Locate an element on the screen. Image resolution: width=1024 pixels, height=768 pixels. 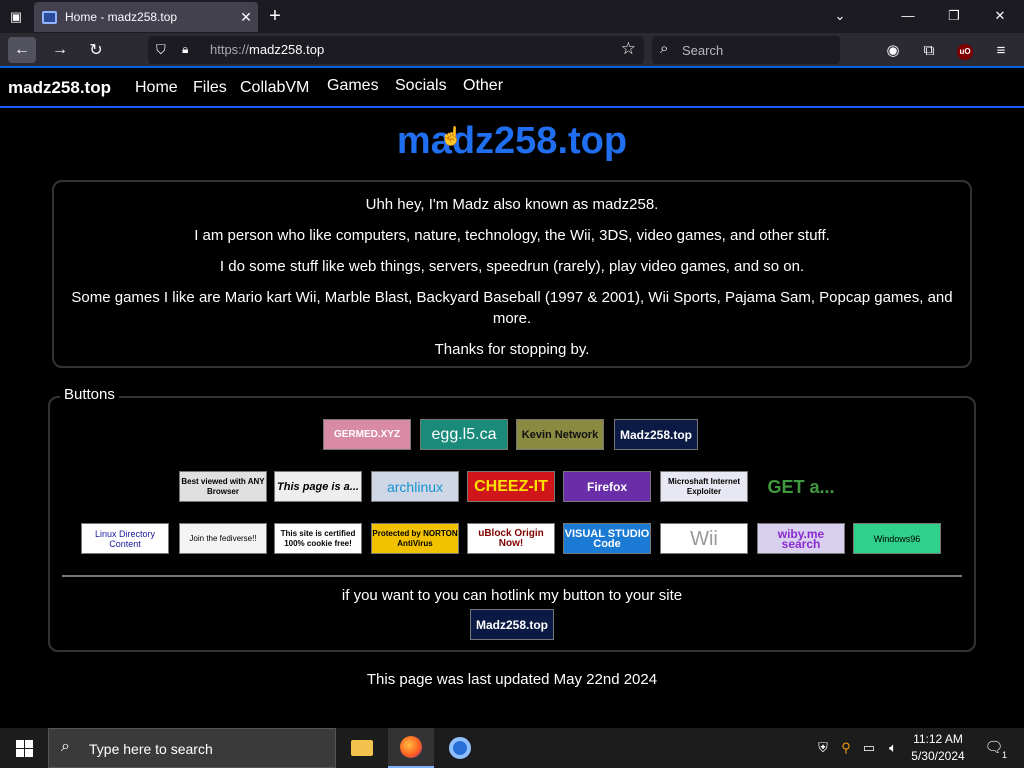
button-ublock-origin: uBlock Origin Now! is located at coordinates (511, 538).